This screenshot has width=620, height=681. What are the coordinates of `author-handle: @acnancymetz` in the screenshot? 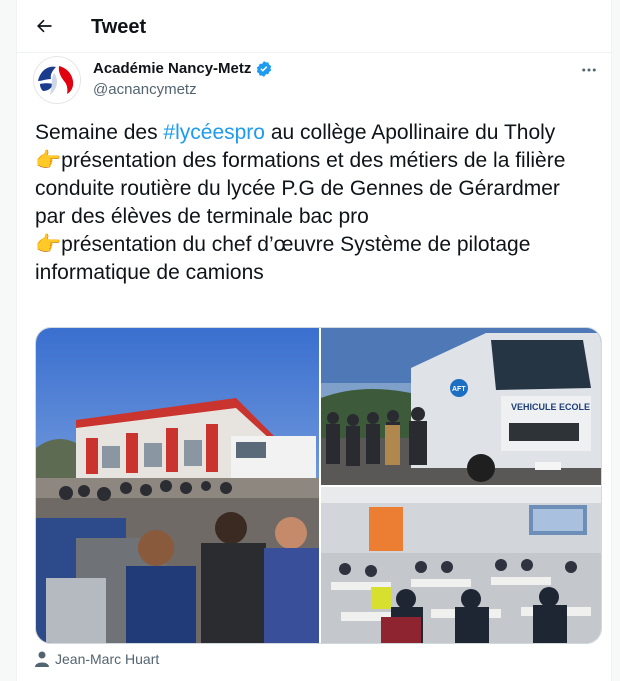 It's located at (145, 90).